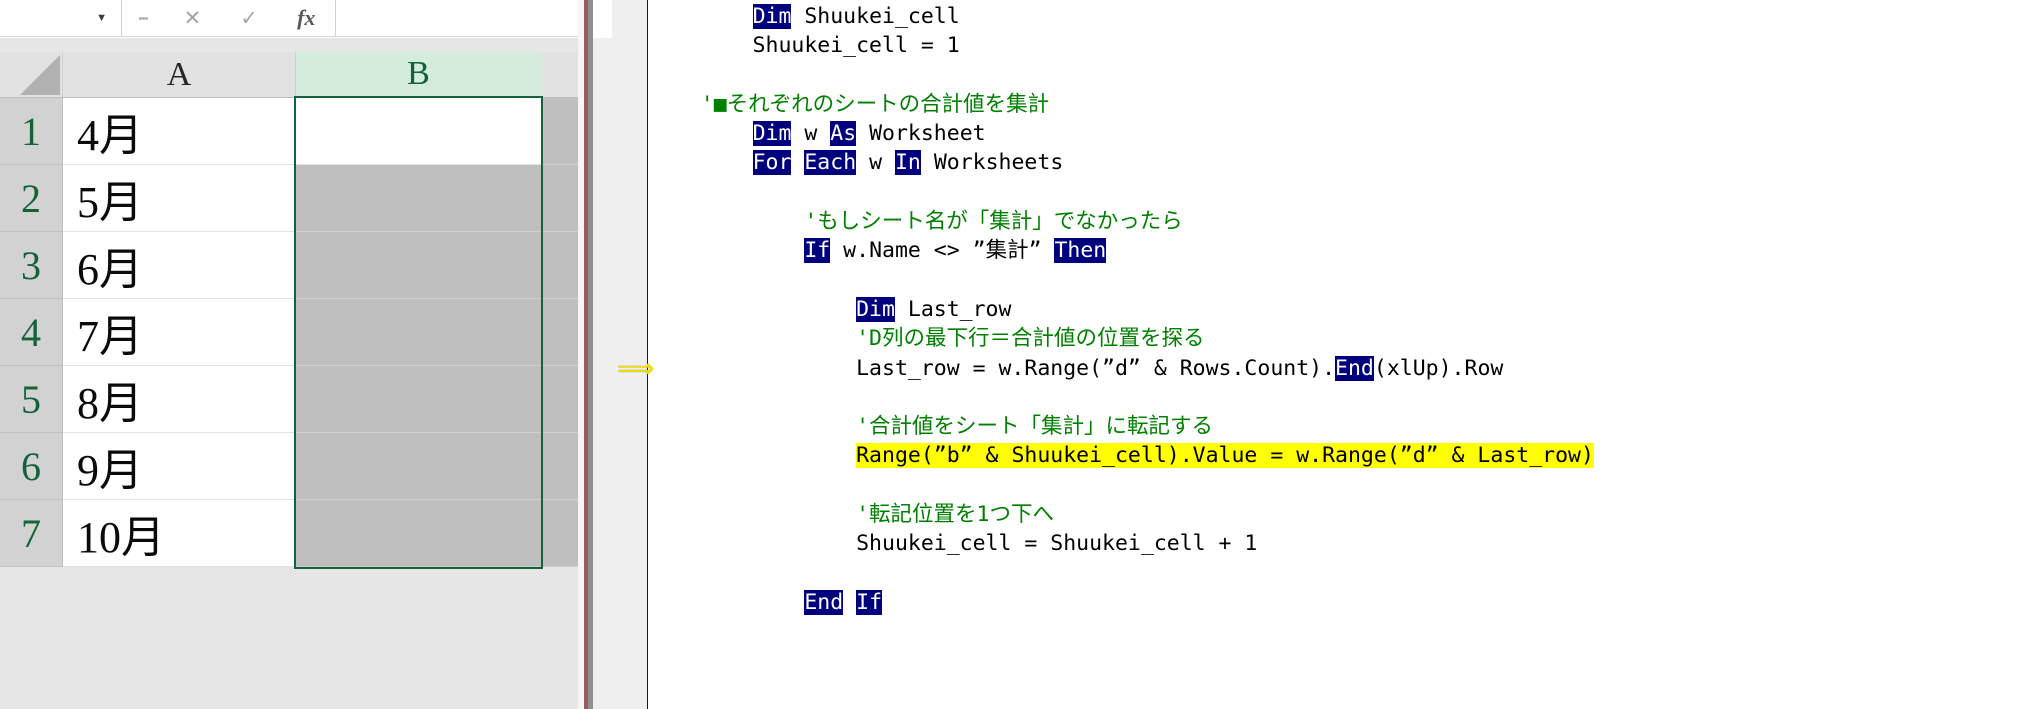  I want to click on code-line: If w.Name <> ”集計” Then, so click(1342, 250).